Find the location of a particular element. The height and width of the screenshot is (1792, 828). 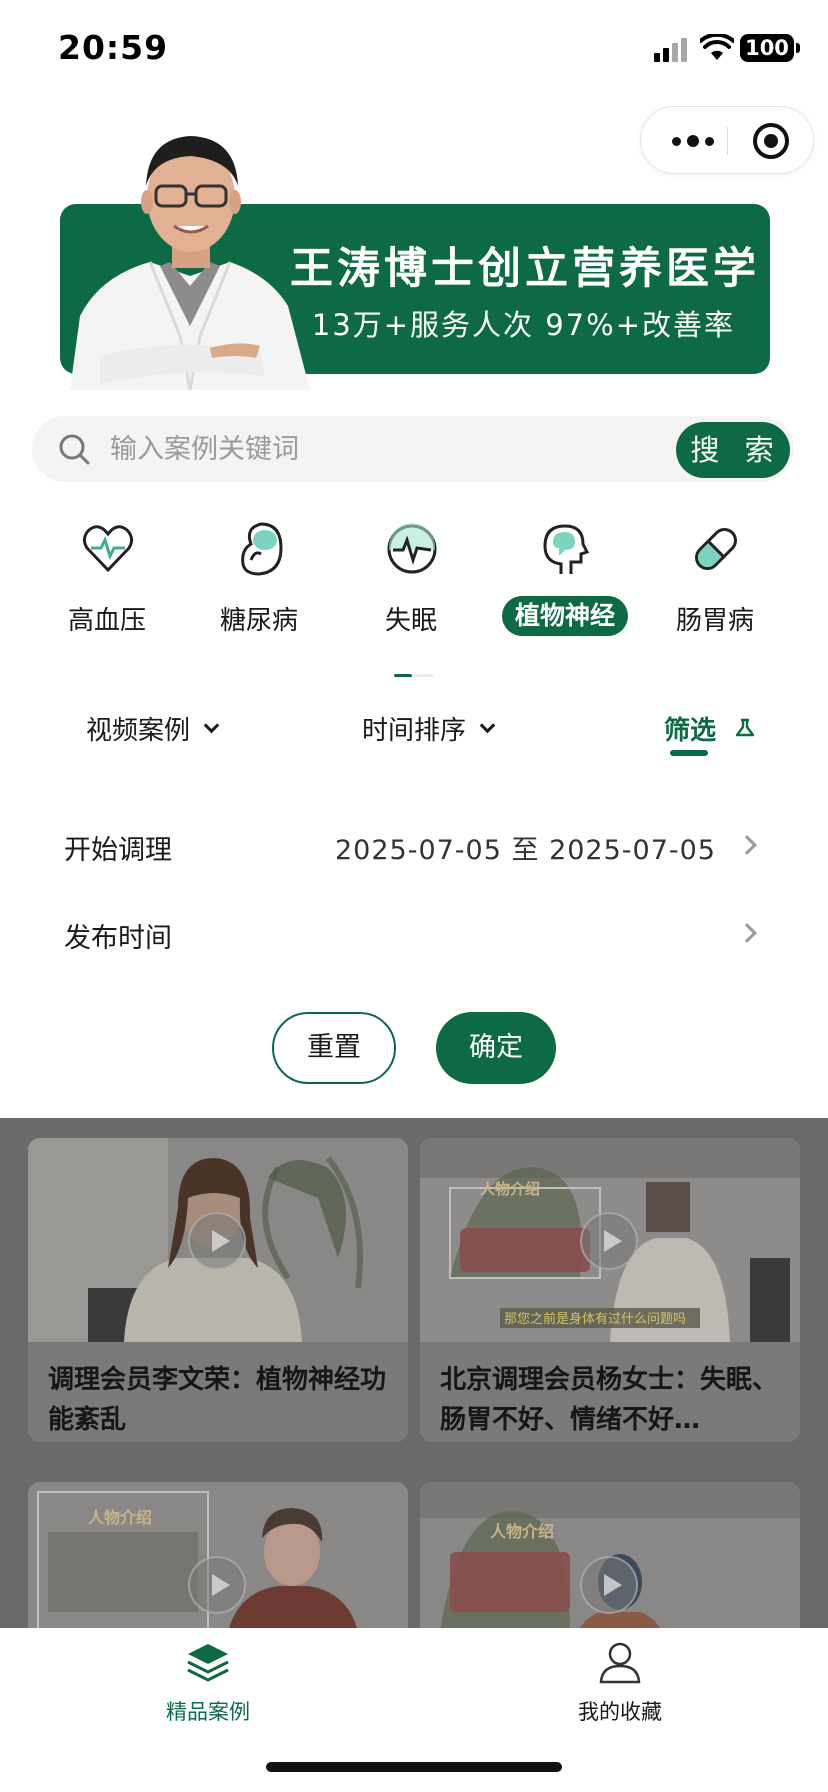

publish-time-row: 发布时间 is located at coordinates (414, 935).